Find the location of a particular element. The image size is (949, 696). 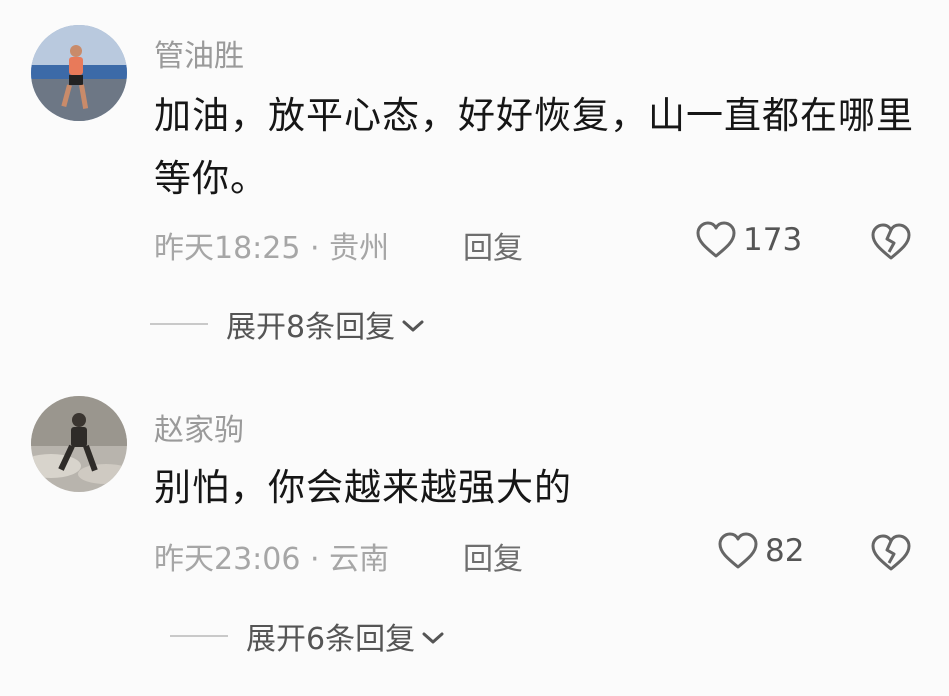

like-button: 173 is located at coordinates (748, 240).